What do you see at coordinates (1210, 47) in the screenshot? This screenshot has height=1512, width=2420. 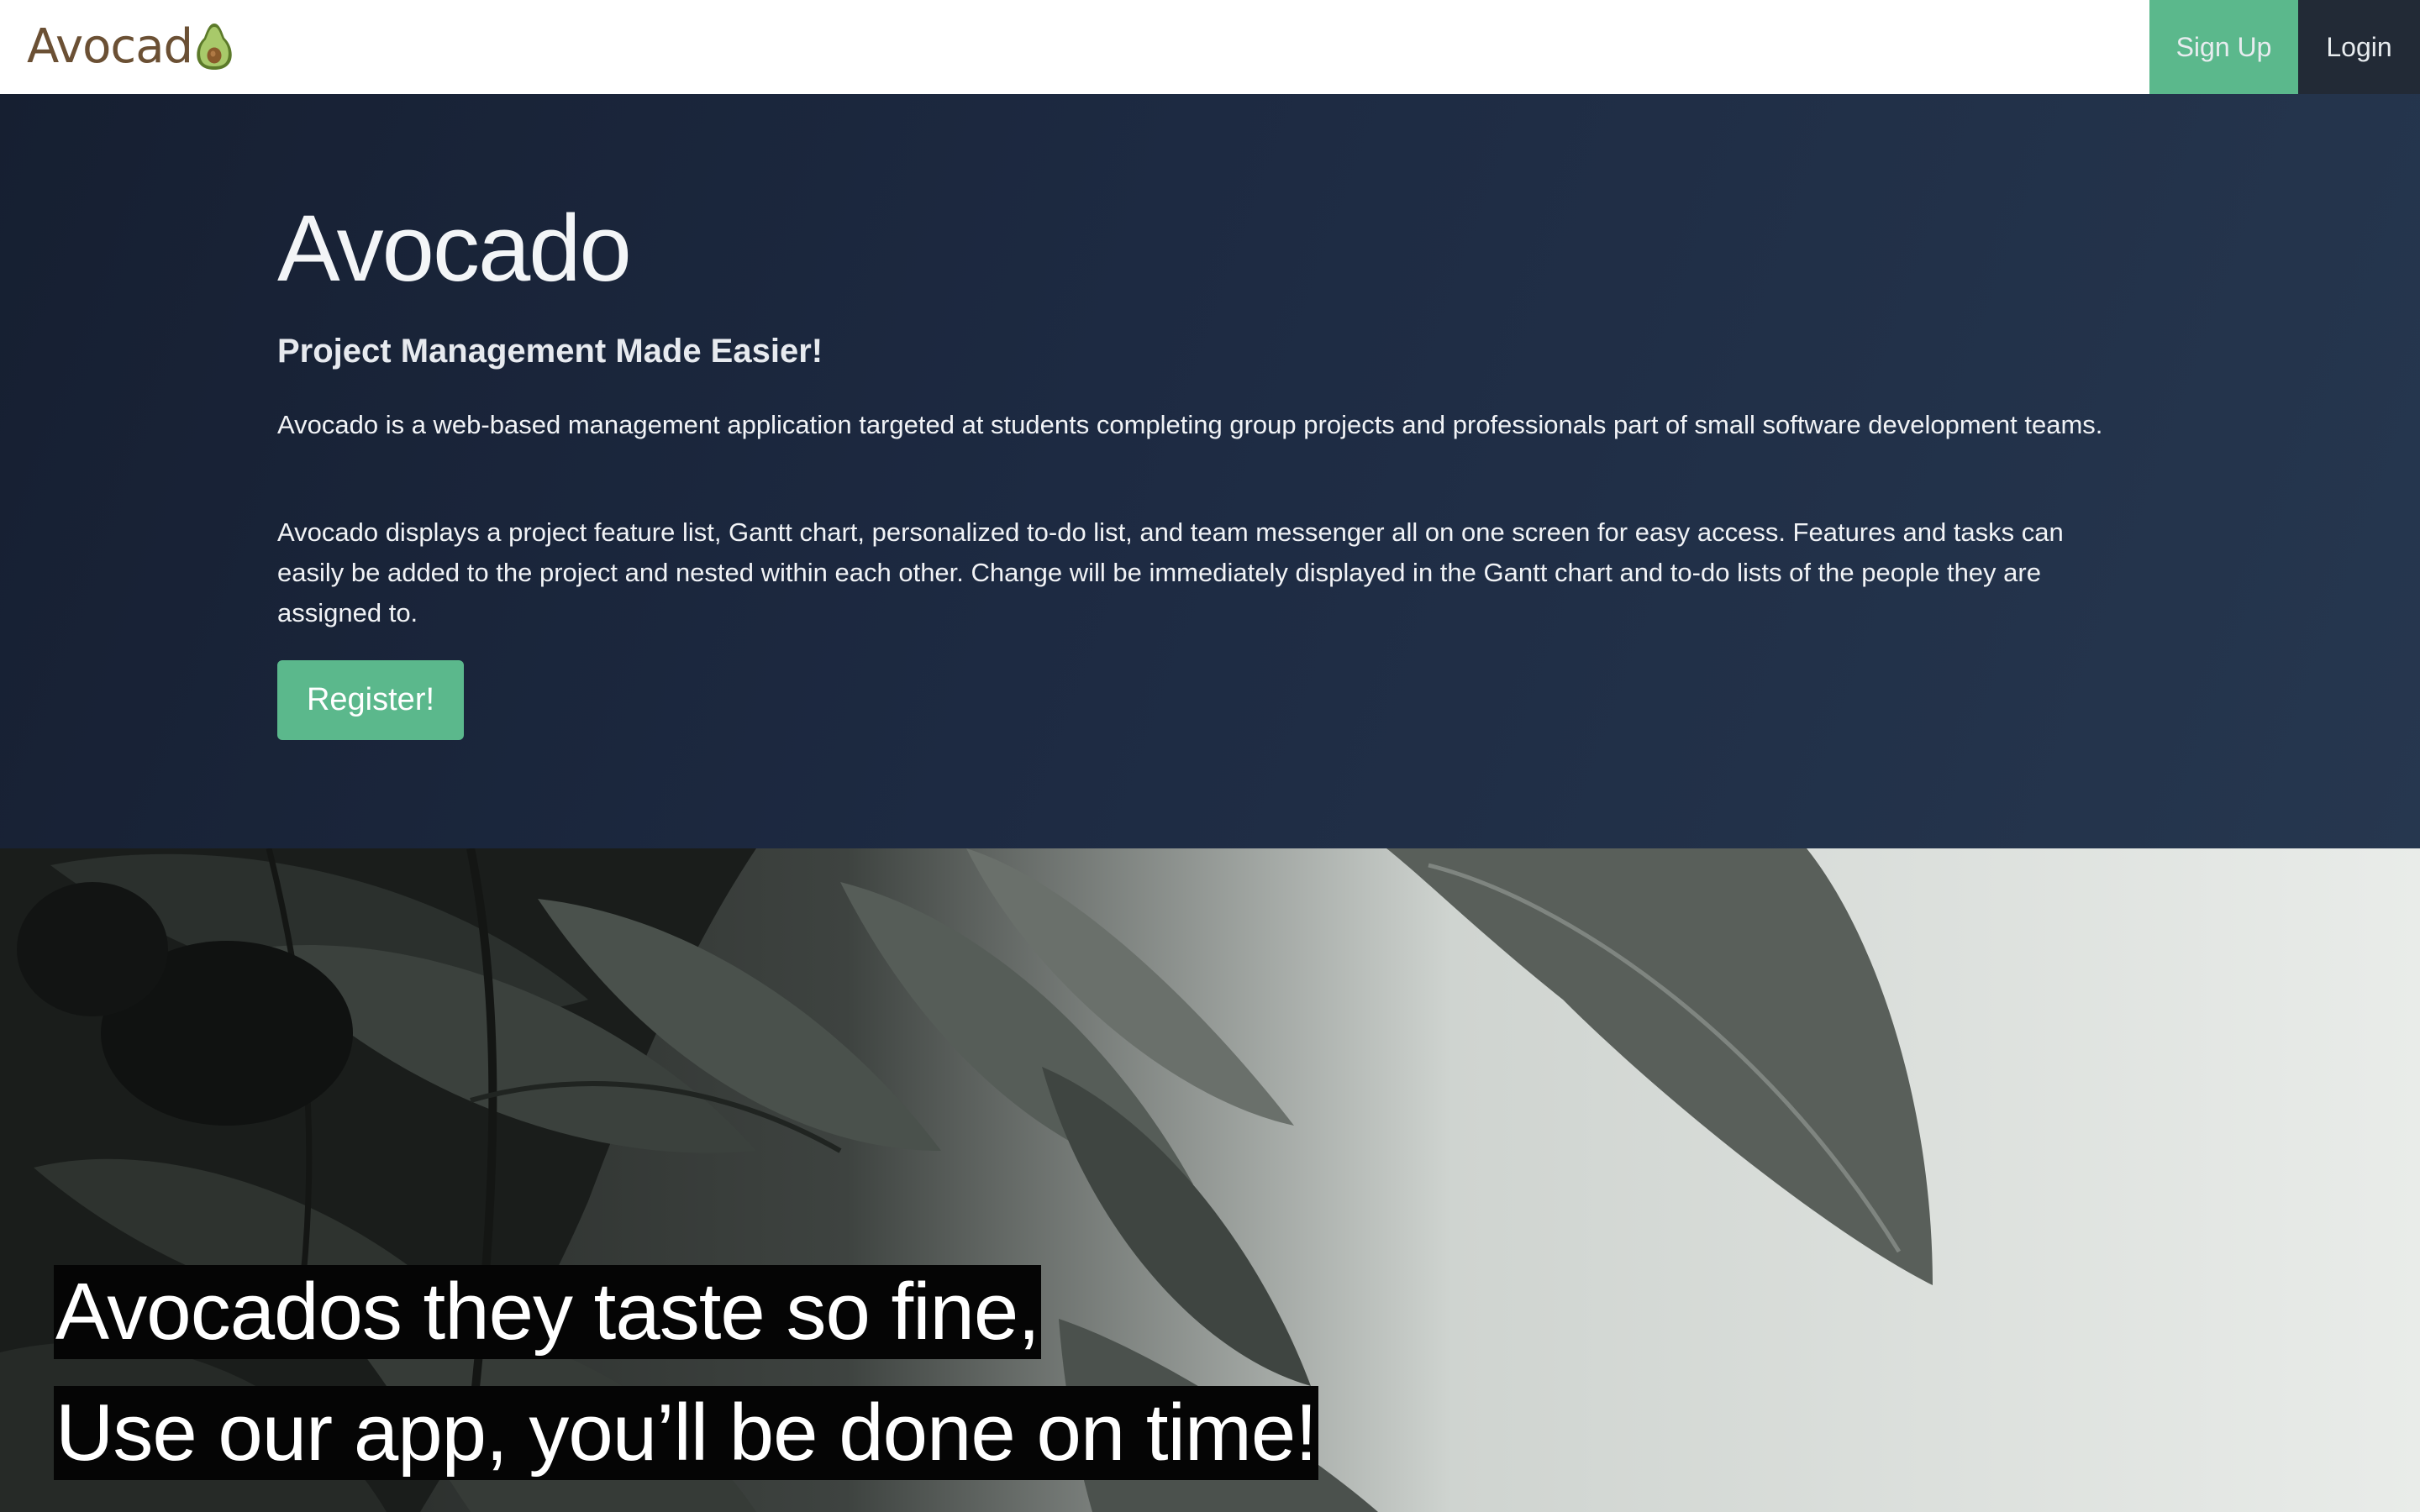 I see `top-navbar: Avocad Sign Up Login` at bounding box center [1210, 47].